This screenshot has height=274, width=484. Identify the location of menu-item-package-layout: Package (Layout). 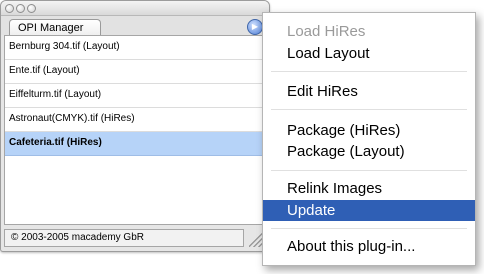
(369, 151).